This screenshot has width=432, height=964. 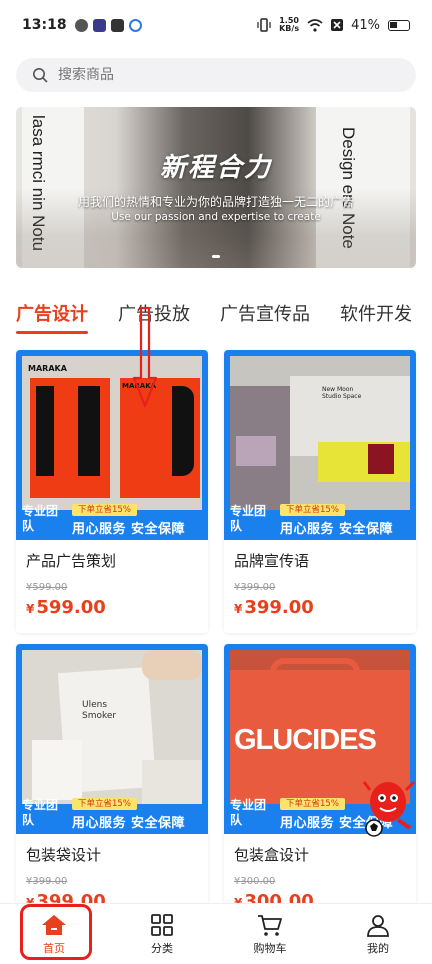 I want to click on nav-category: 分类, so click(x=162, y=934).